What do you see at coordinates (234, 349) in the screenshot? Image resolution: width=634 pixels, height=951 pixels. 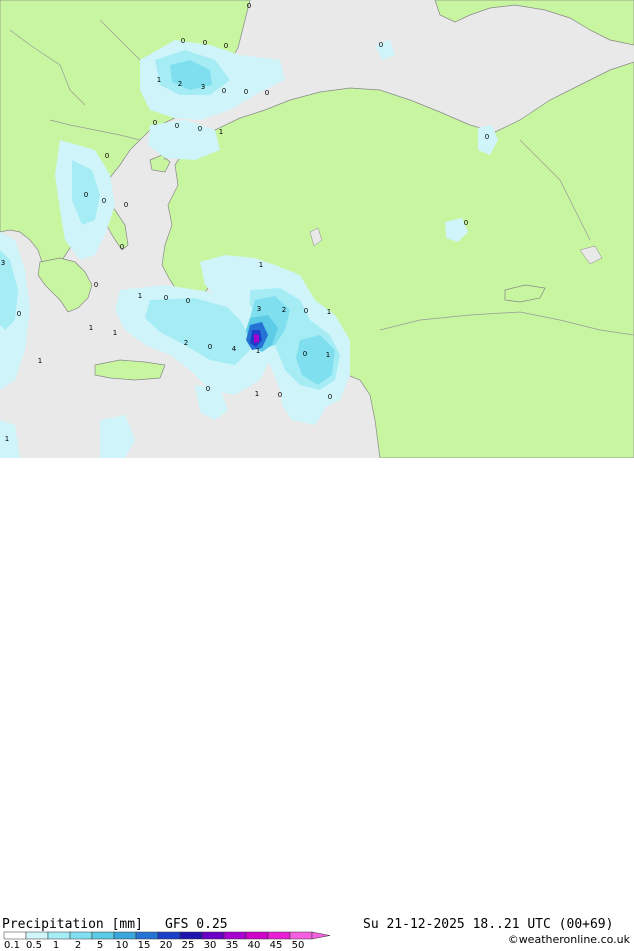 I see `precip-value-label: 4` at bounding box center [234, 349].